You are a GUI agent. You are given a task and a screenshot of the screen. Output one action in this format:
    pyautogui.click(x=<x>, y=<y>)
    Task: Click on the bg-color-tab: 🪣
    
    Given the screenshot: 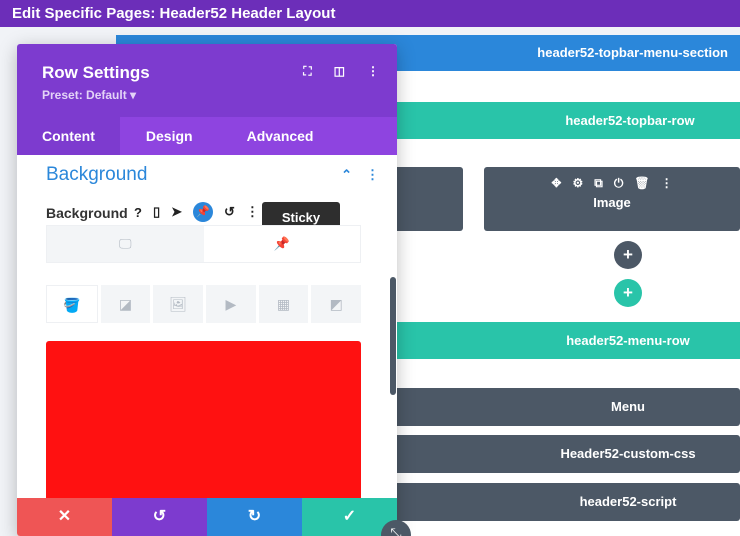 What is the action you would take?
    pyautogui.click(x=72, y=304)
    